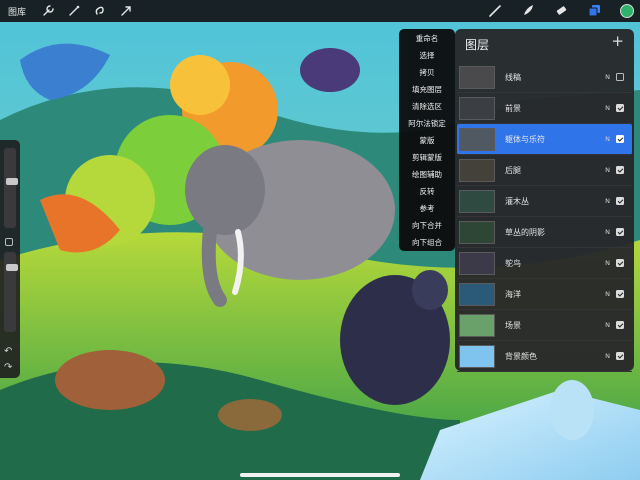 The image size is (640, 480). I want to click on layer-row: 后腿 N, so click(544, 170).